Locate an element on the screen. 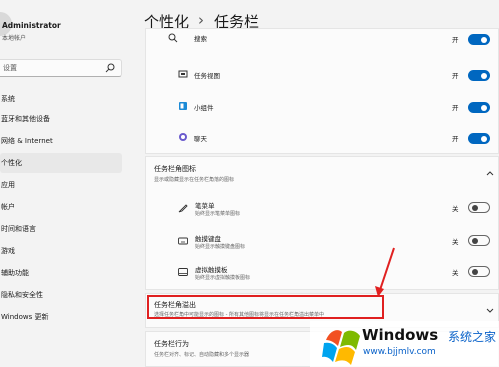 The image size is (499, 367). touch-keyboard-toggle is located at coordinates (479, 240).